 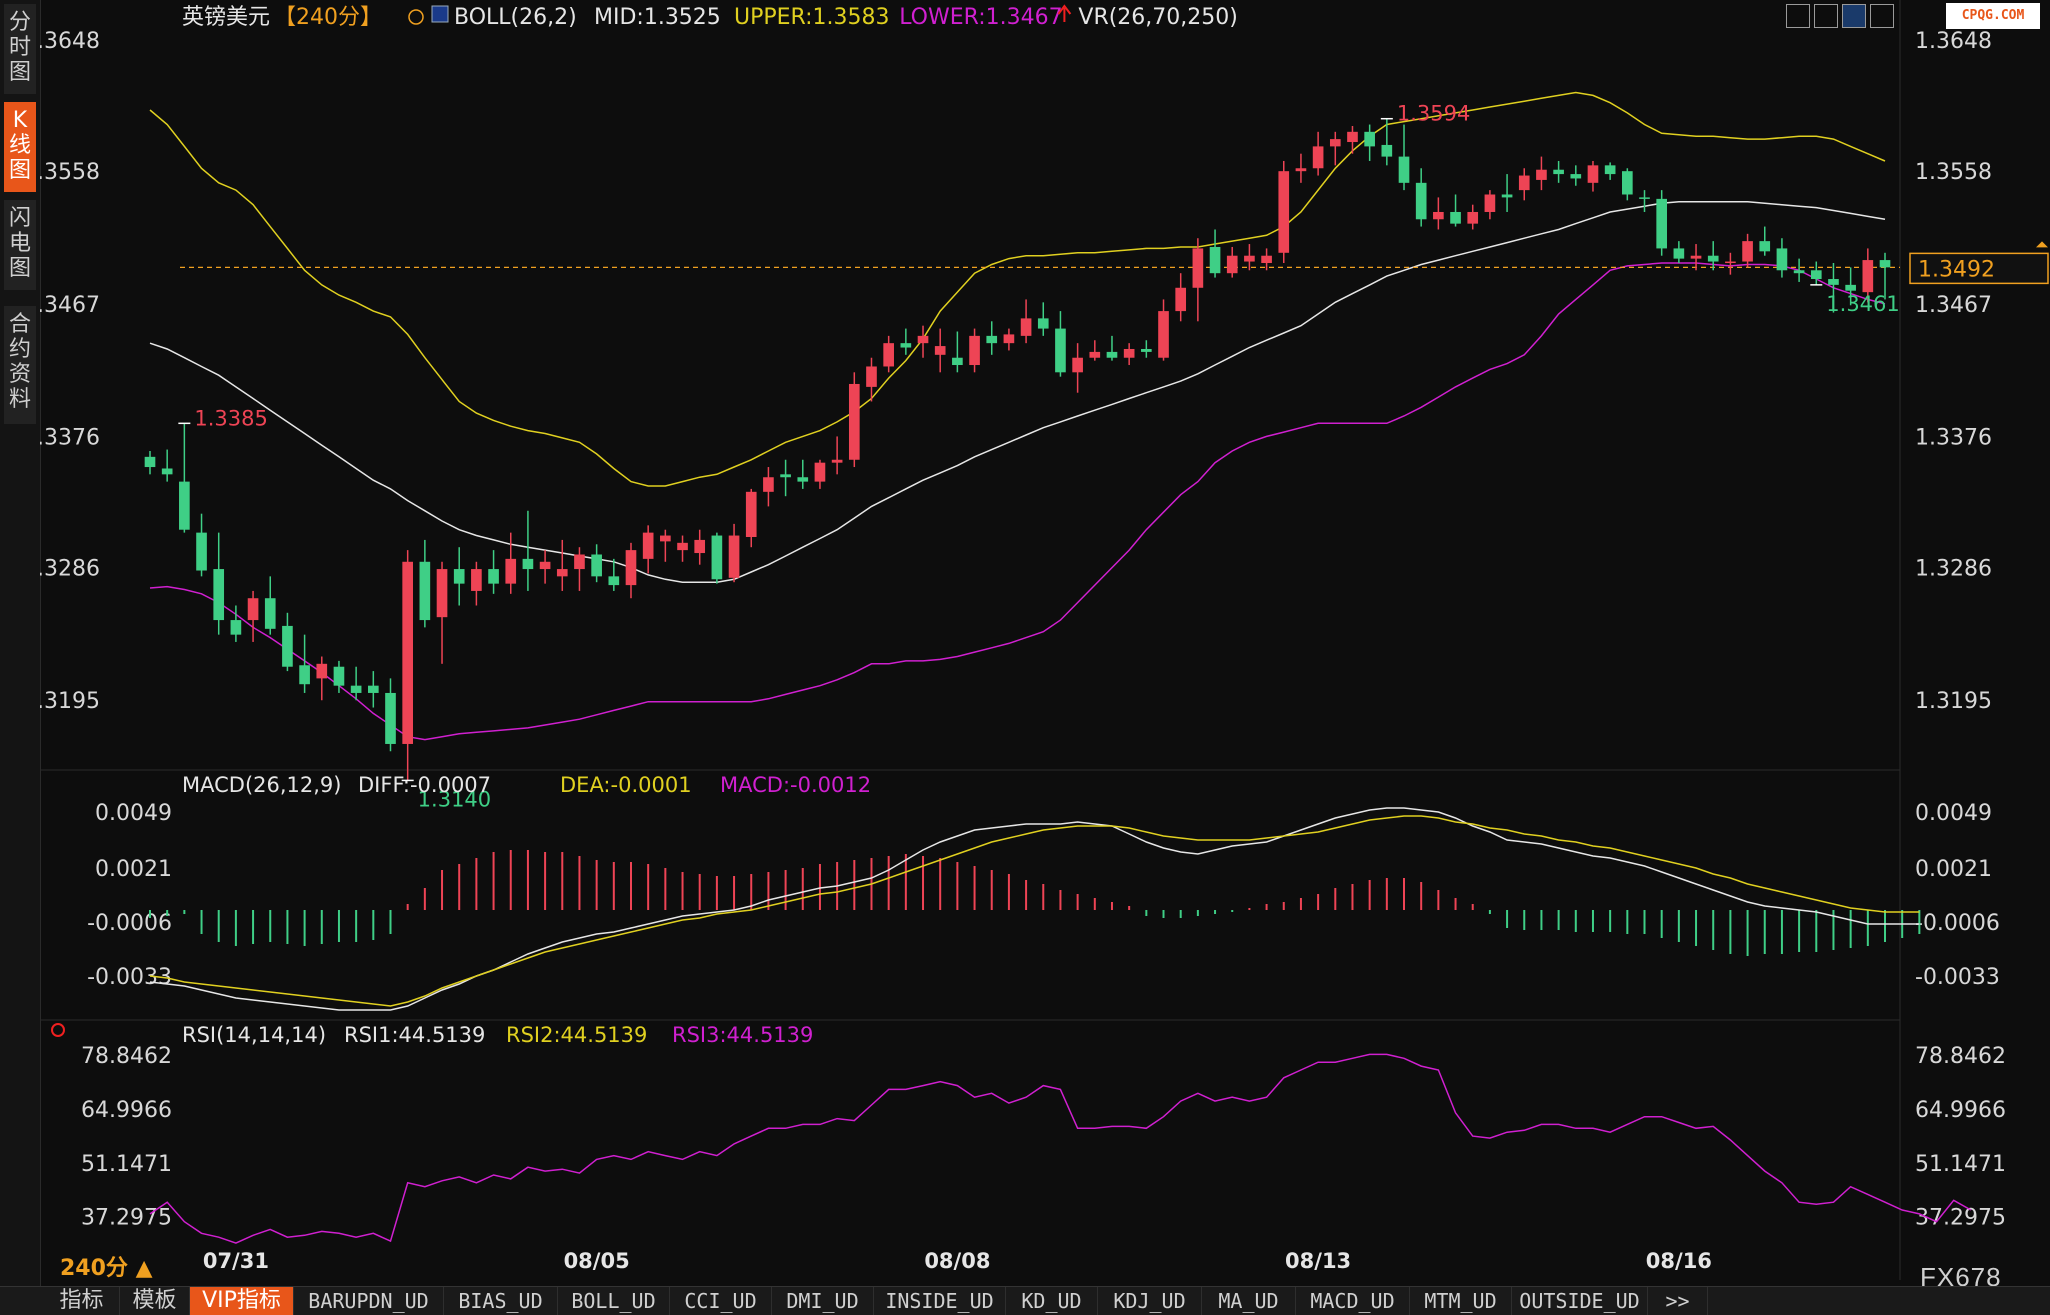 I want to click on indicator-tab-8: INSIDE_UD, so click(x=940, y=1301).